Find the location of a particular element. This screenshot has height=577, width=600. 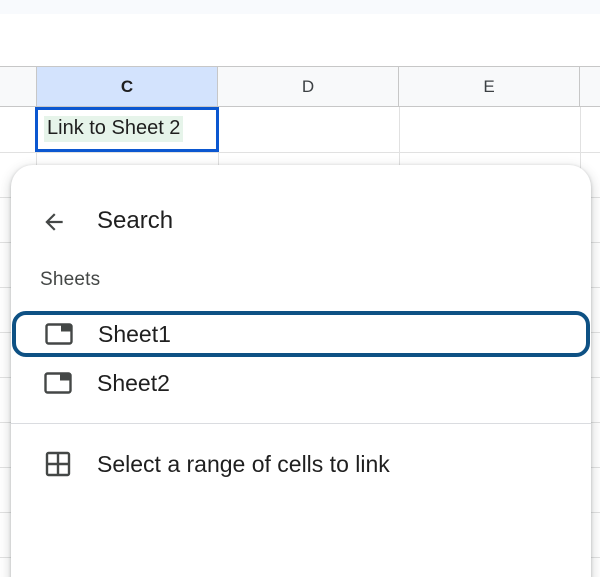

column-header-e: E is located at coordinates (489, 86).